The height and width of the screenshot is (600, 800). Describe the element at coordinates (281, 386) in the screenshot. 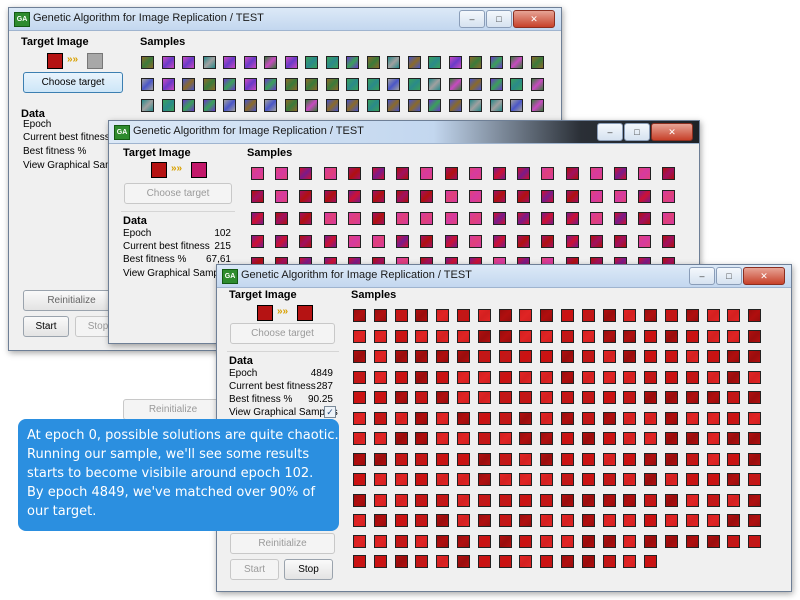

I see `best-fitness-row: Current best fitness 287` at that location.